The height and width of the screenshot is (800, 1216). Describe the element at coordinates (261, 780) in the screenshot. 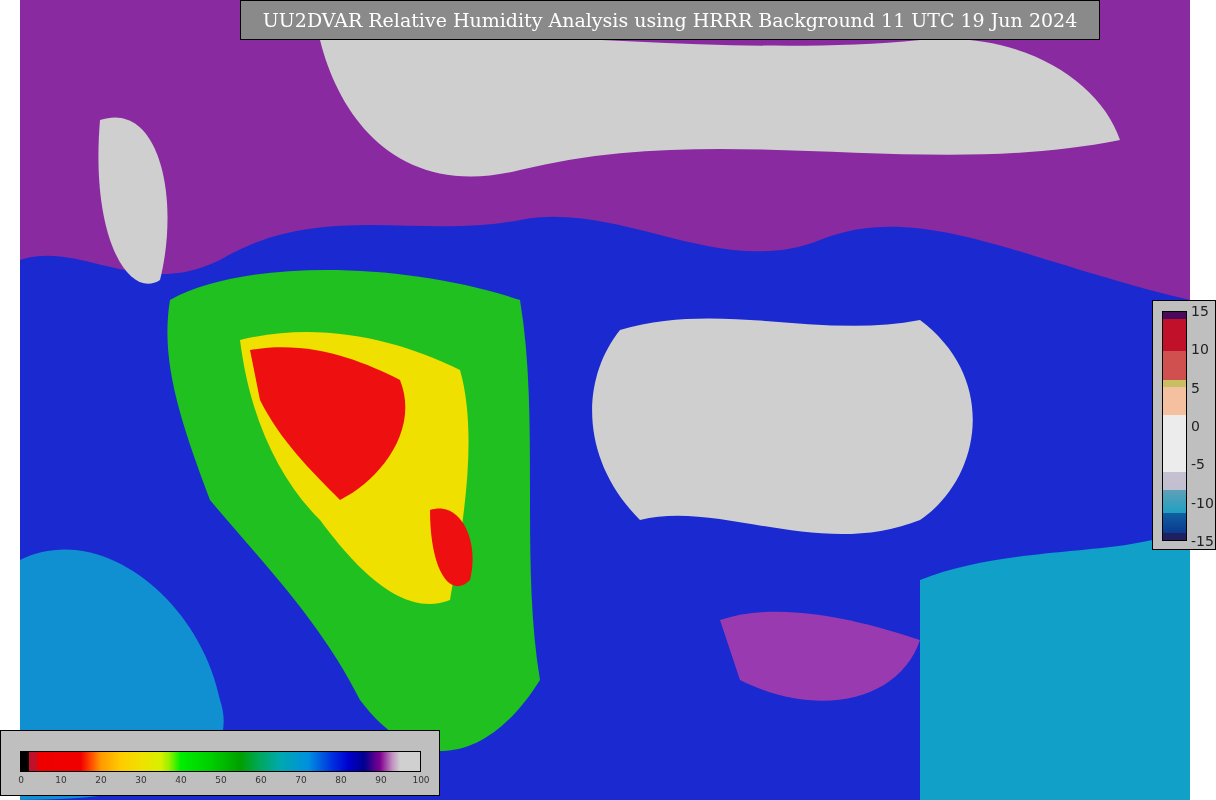

I see `colorbar-tick-label: 60` at that location.